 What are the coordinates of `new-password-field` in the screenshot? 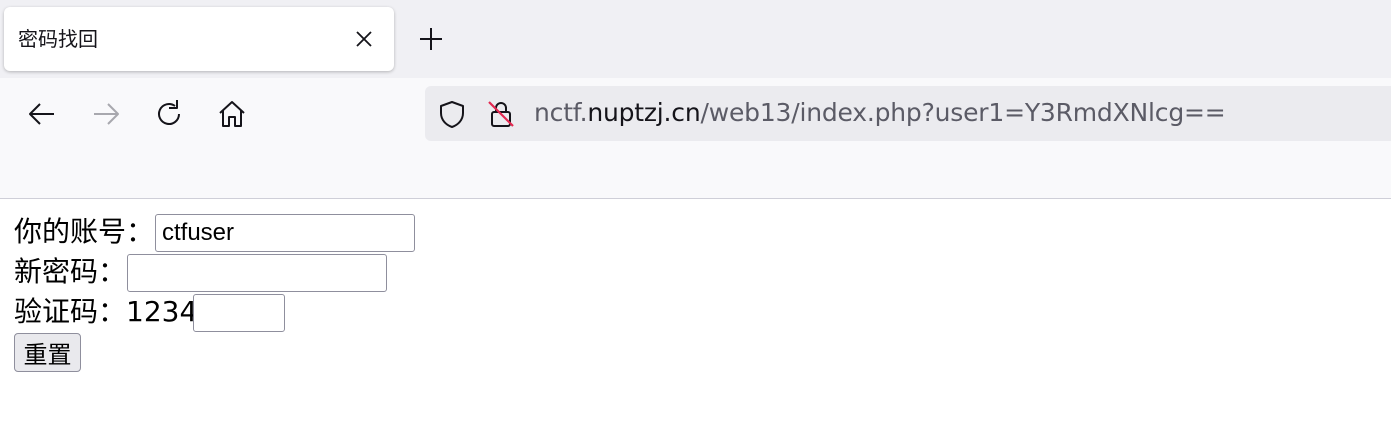 It's located at (257, 273).